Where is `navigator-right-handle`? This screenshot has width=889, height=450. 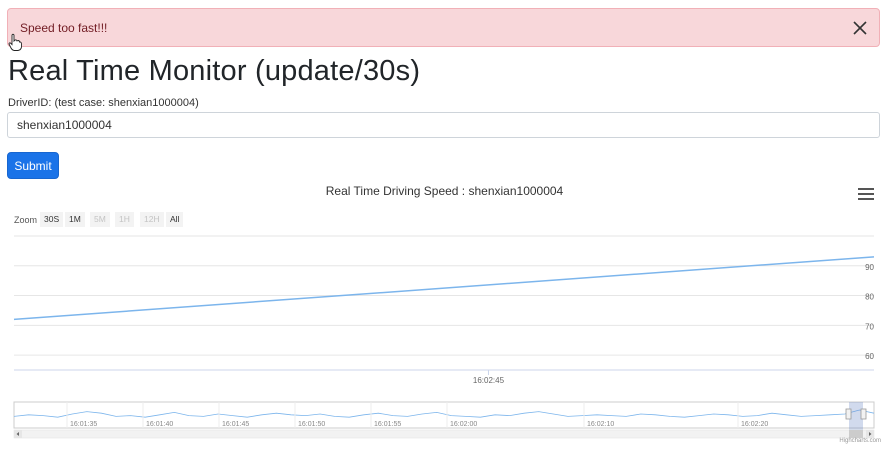 navigator-right-handle is located at coordinates (863, 414).